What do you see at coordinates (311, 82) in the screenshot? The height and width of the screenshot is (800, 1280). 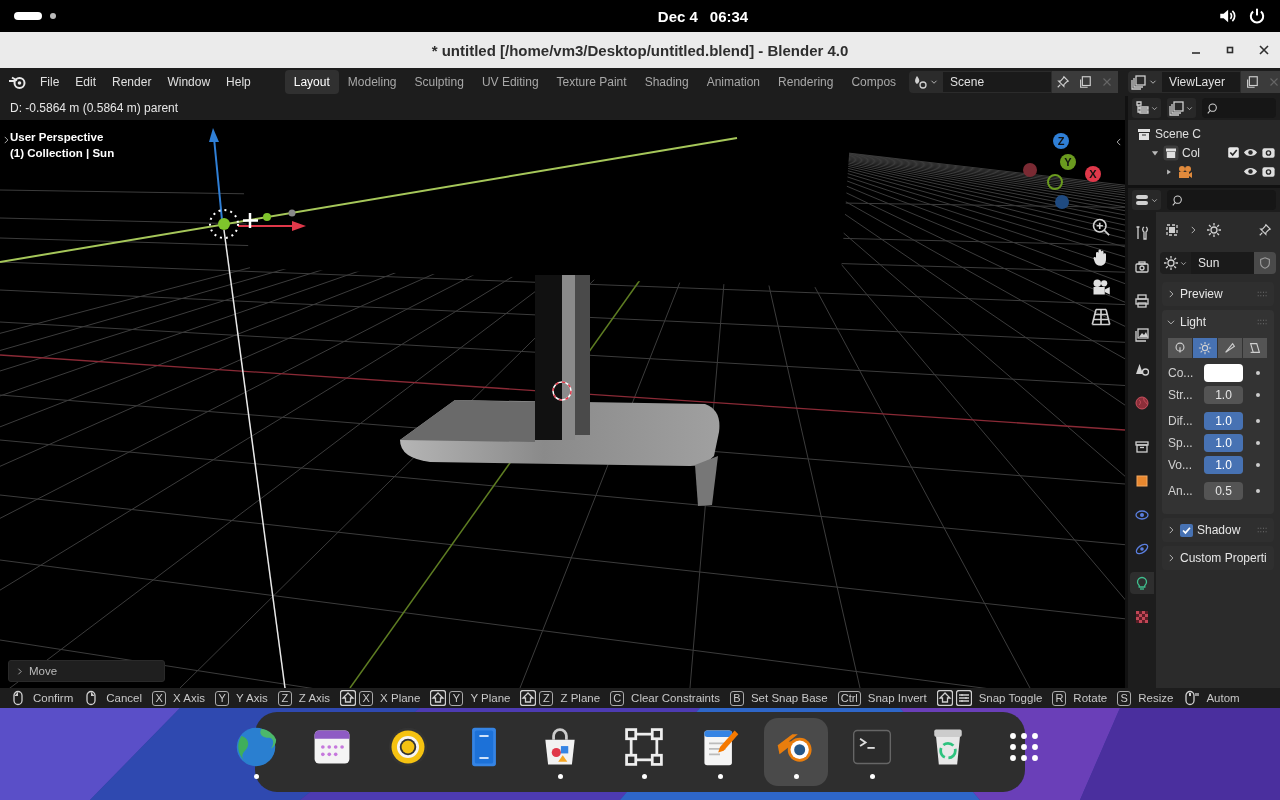 I see `workspace-tab: Layout` at bounding box center [311, 82].